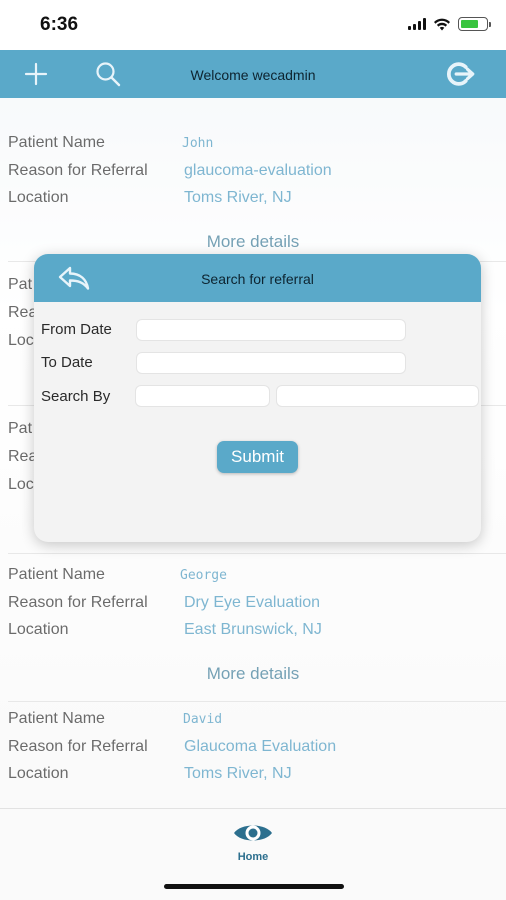  I want to click on signal-icon, so click(417, 24).